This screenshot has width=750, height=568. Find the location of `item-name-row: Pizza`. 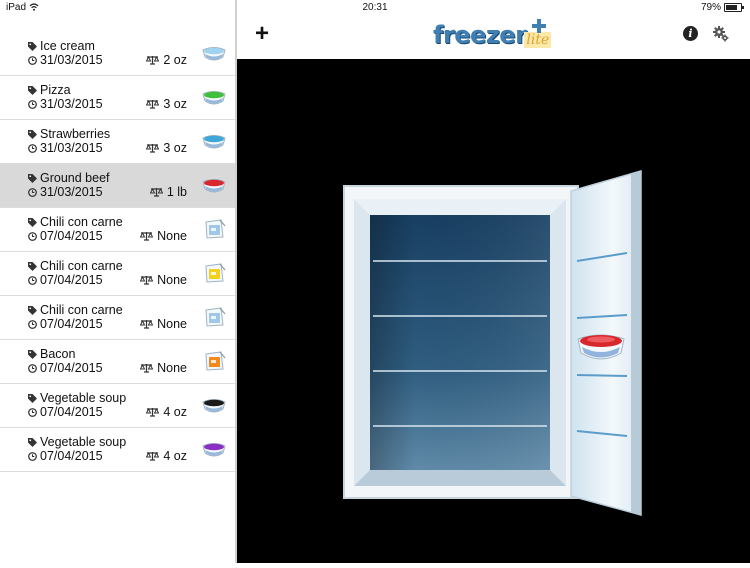

item-name-row: Pizza is located at coordinates (49, 90).